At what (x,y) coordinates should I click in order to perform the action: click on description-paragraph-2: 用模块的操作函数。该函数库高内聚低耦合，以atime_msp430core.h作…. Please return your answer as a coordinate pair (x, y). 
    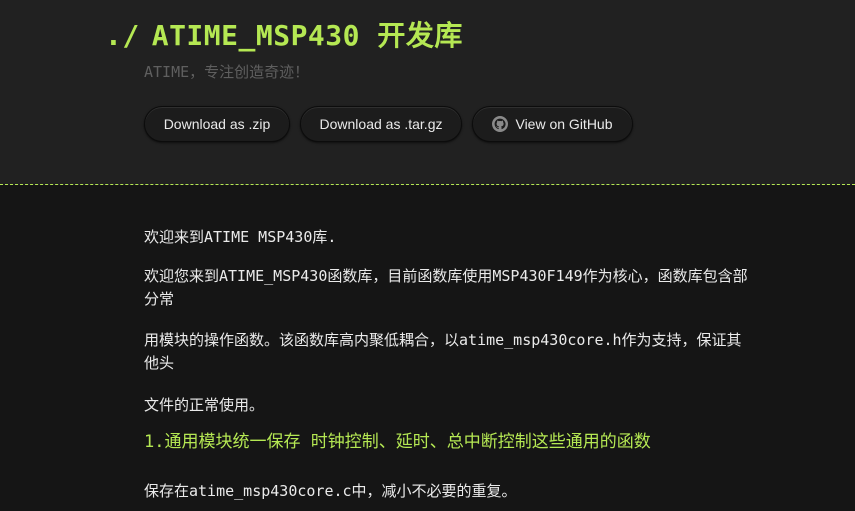
    Looking at the image, I should click on (443, 351).